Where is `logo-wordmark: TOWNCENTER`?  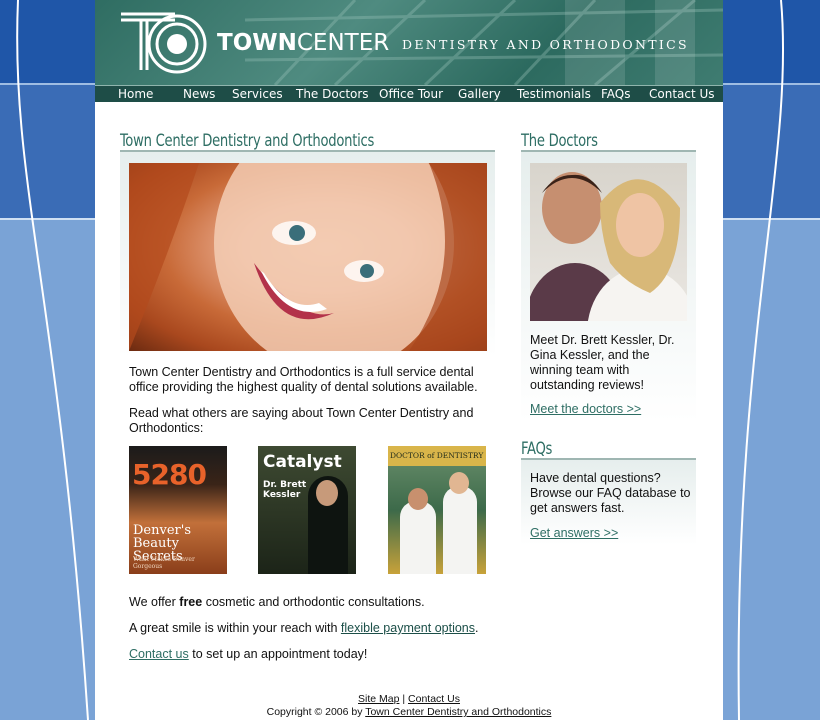 logo-wordmark: TOWNCENTER is located at coordinates (303, 43).